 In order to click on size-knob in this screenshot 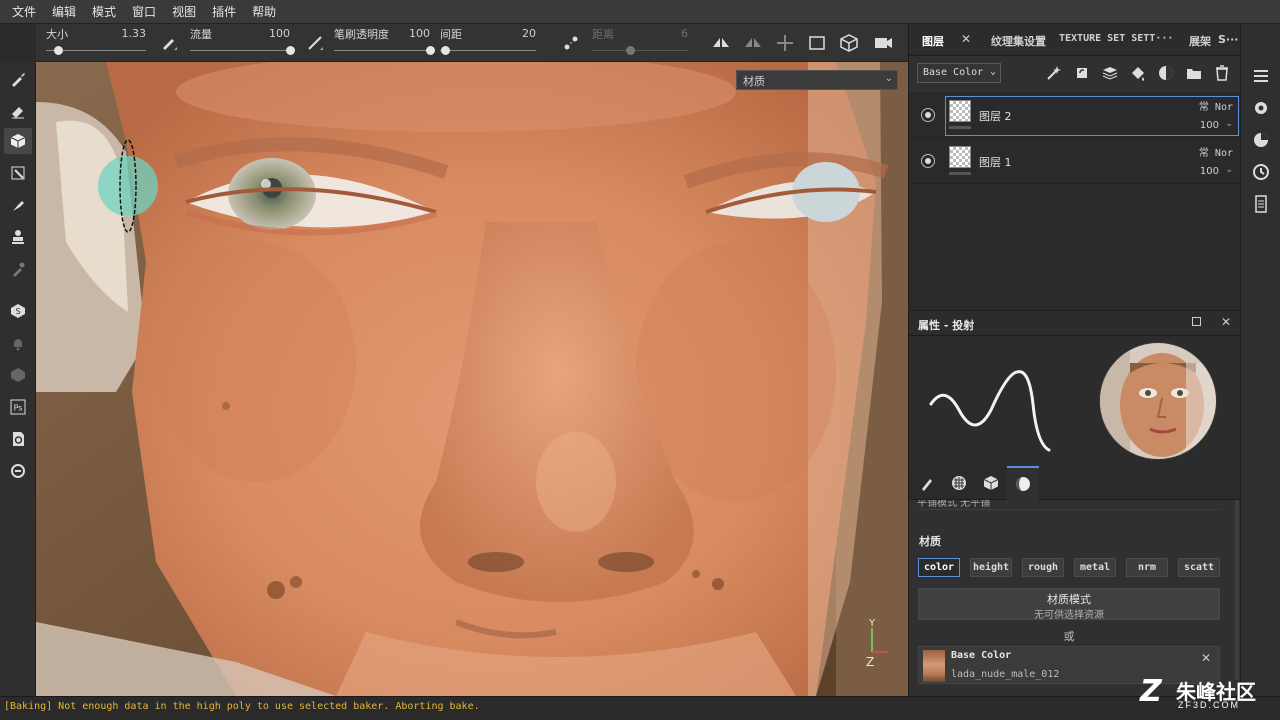, I will do `click(58, 50)`.